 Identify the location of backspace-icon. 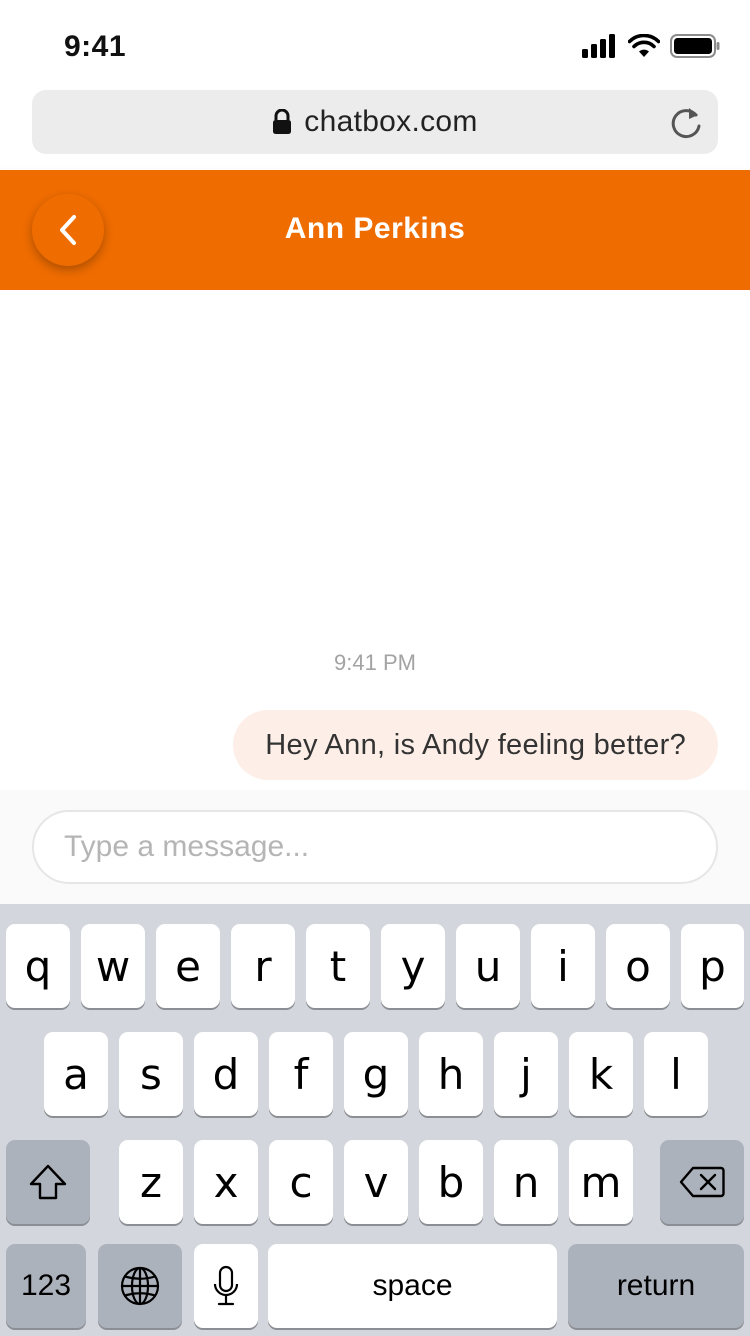
(702, 1182).